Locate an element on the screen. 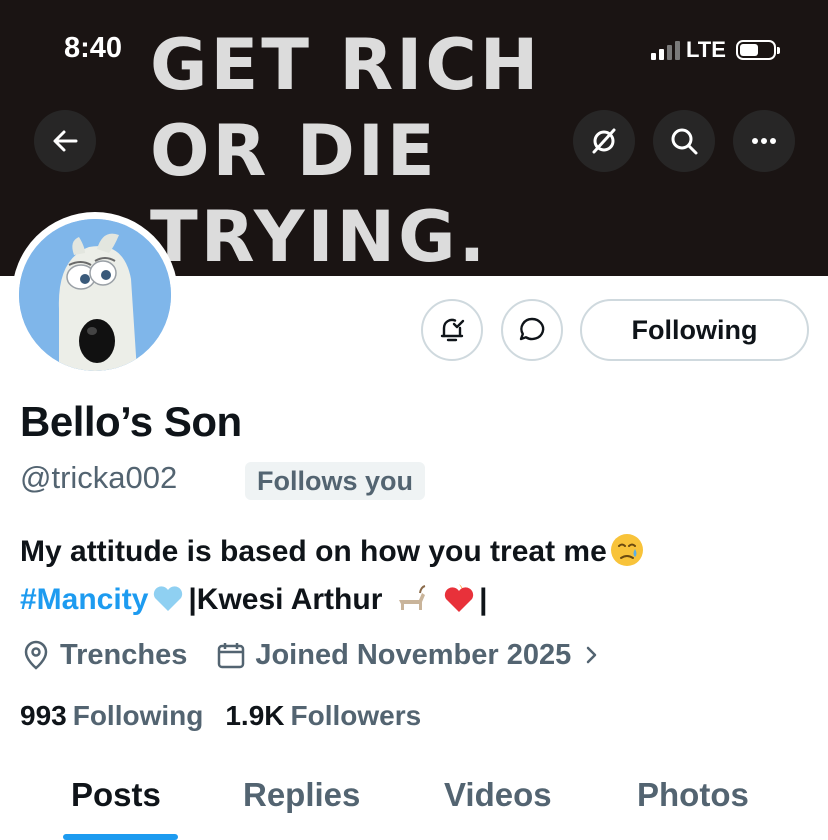  tab-videos: Videos is located at coordinates (498, 795).